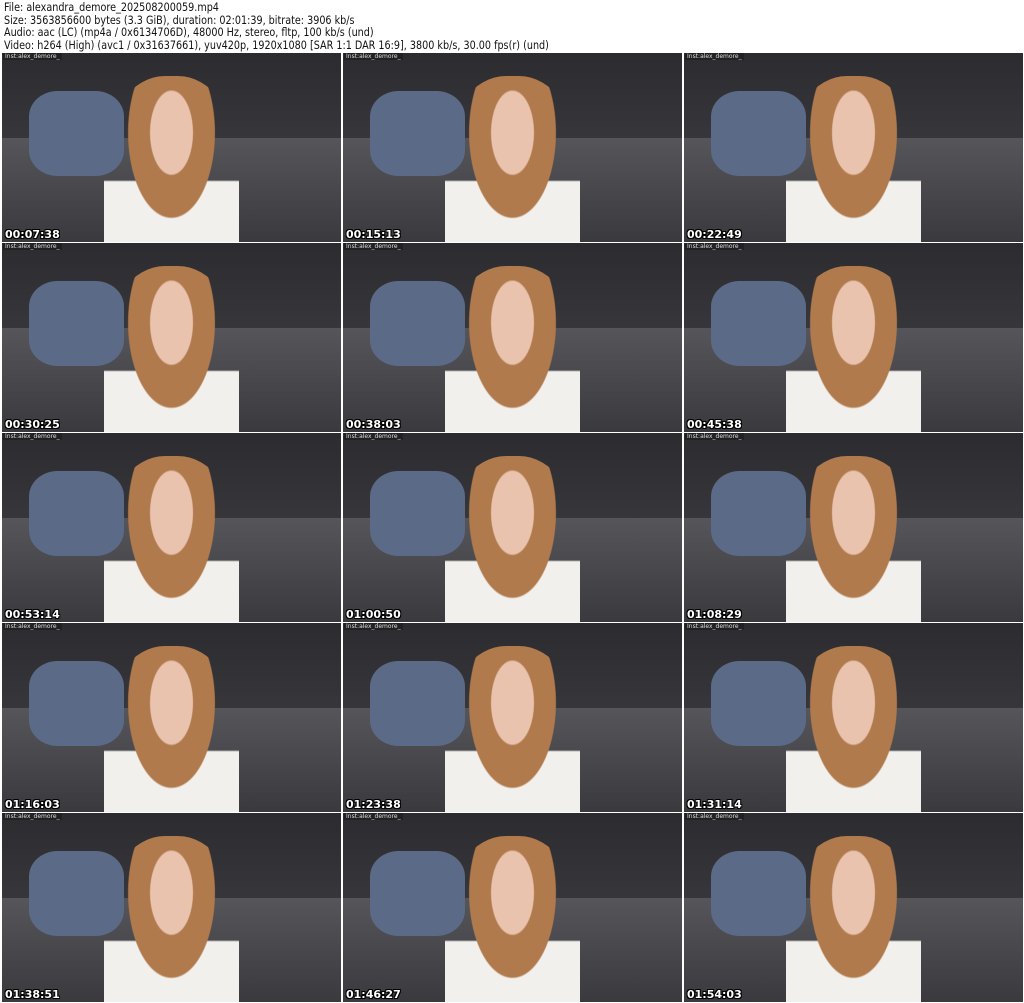 The width and height of the screenshot is (1024, 1003). What do you see at coordinates (714, 804) in the screenshot?
I see `timestamp: 01:31:14` at bounding box center [714, 804].